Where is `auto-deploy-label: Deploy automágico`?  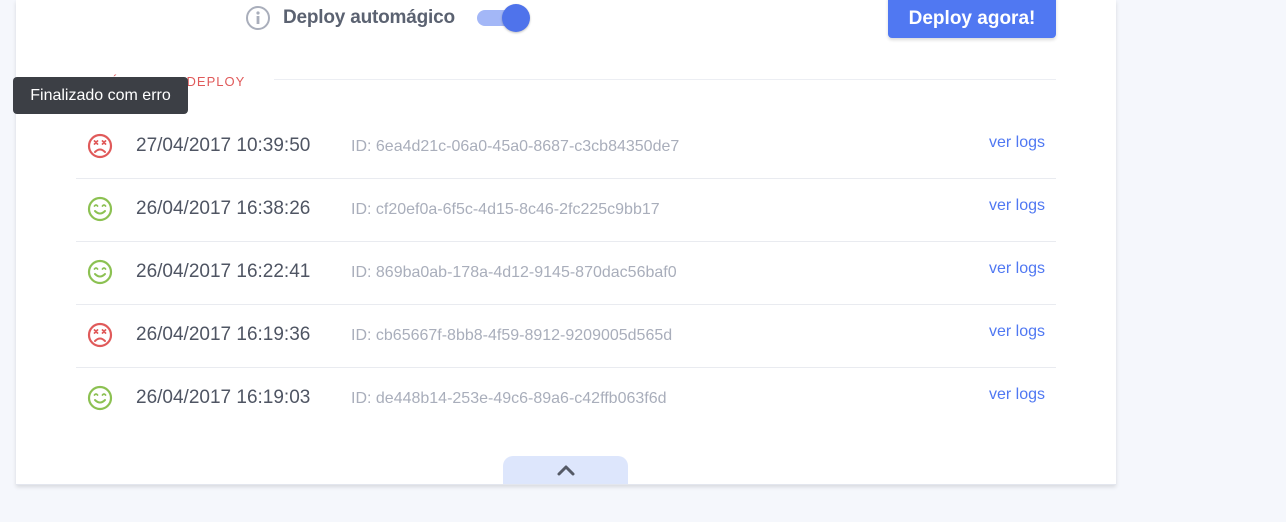 auto-deploy-label: Deploy automágico is located at coordinates (369, 17).